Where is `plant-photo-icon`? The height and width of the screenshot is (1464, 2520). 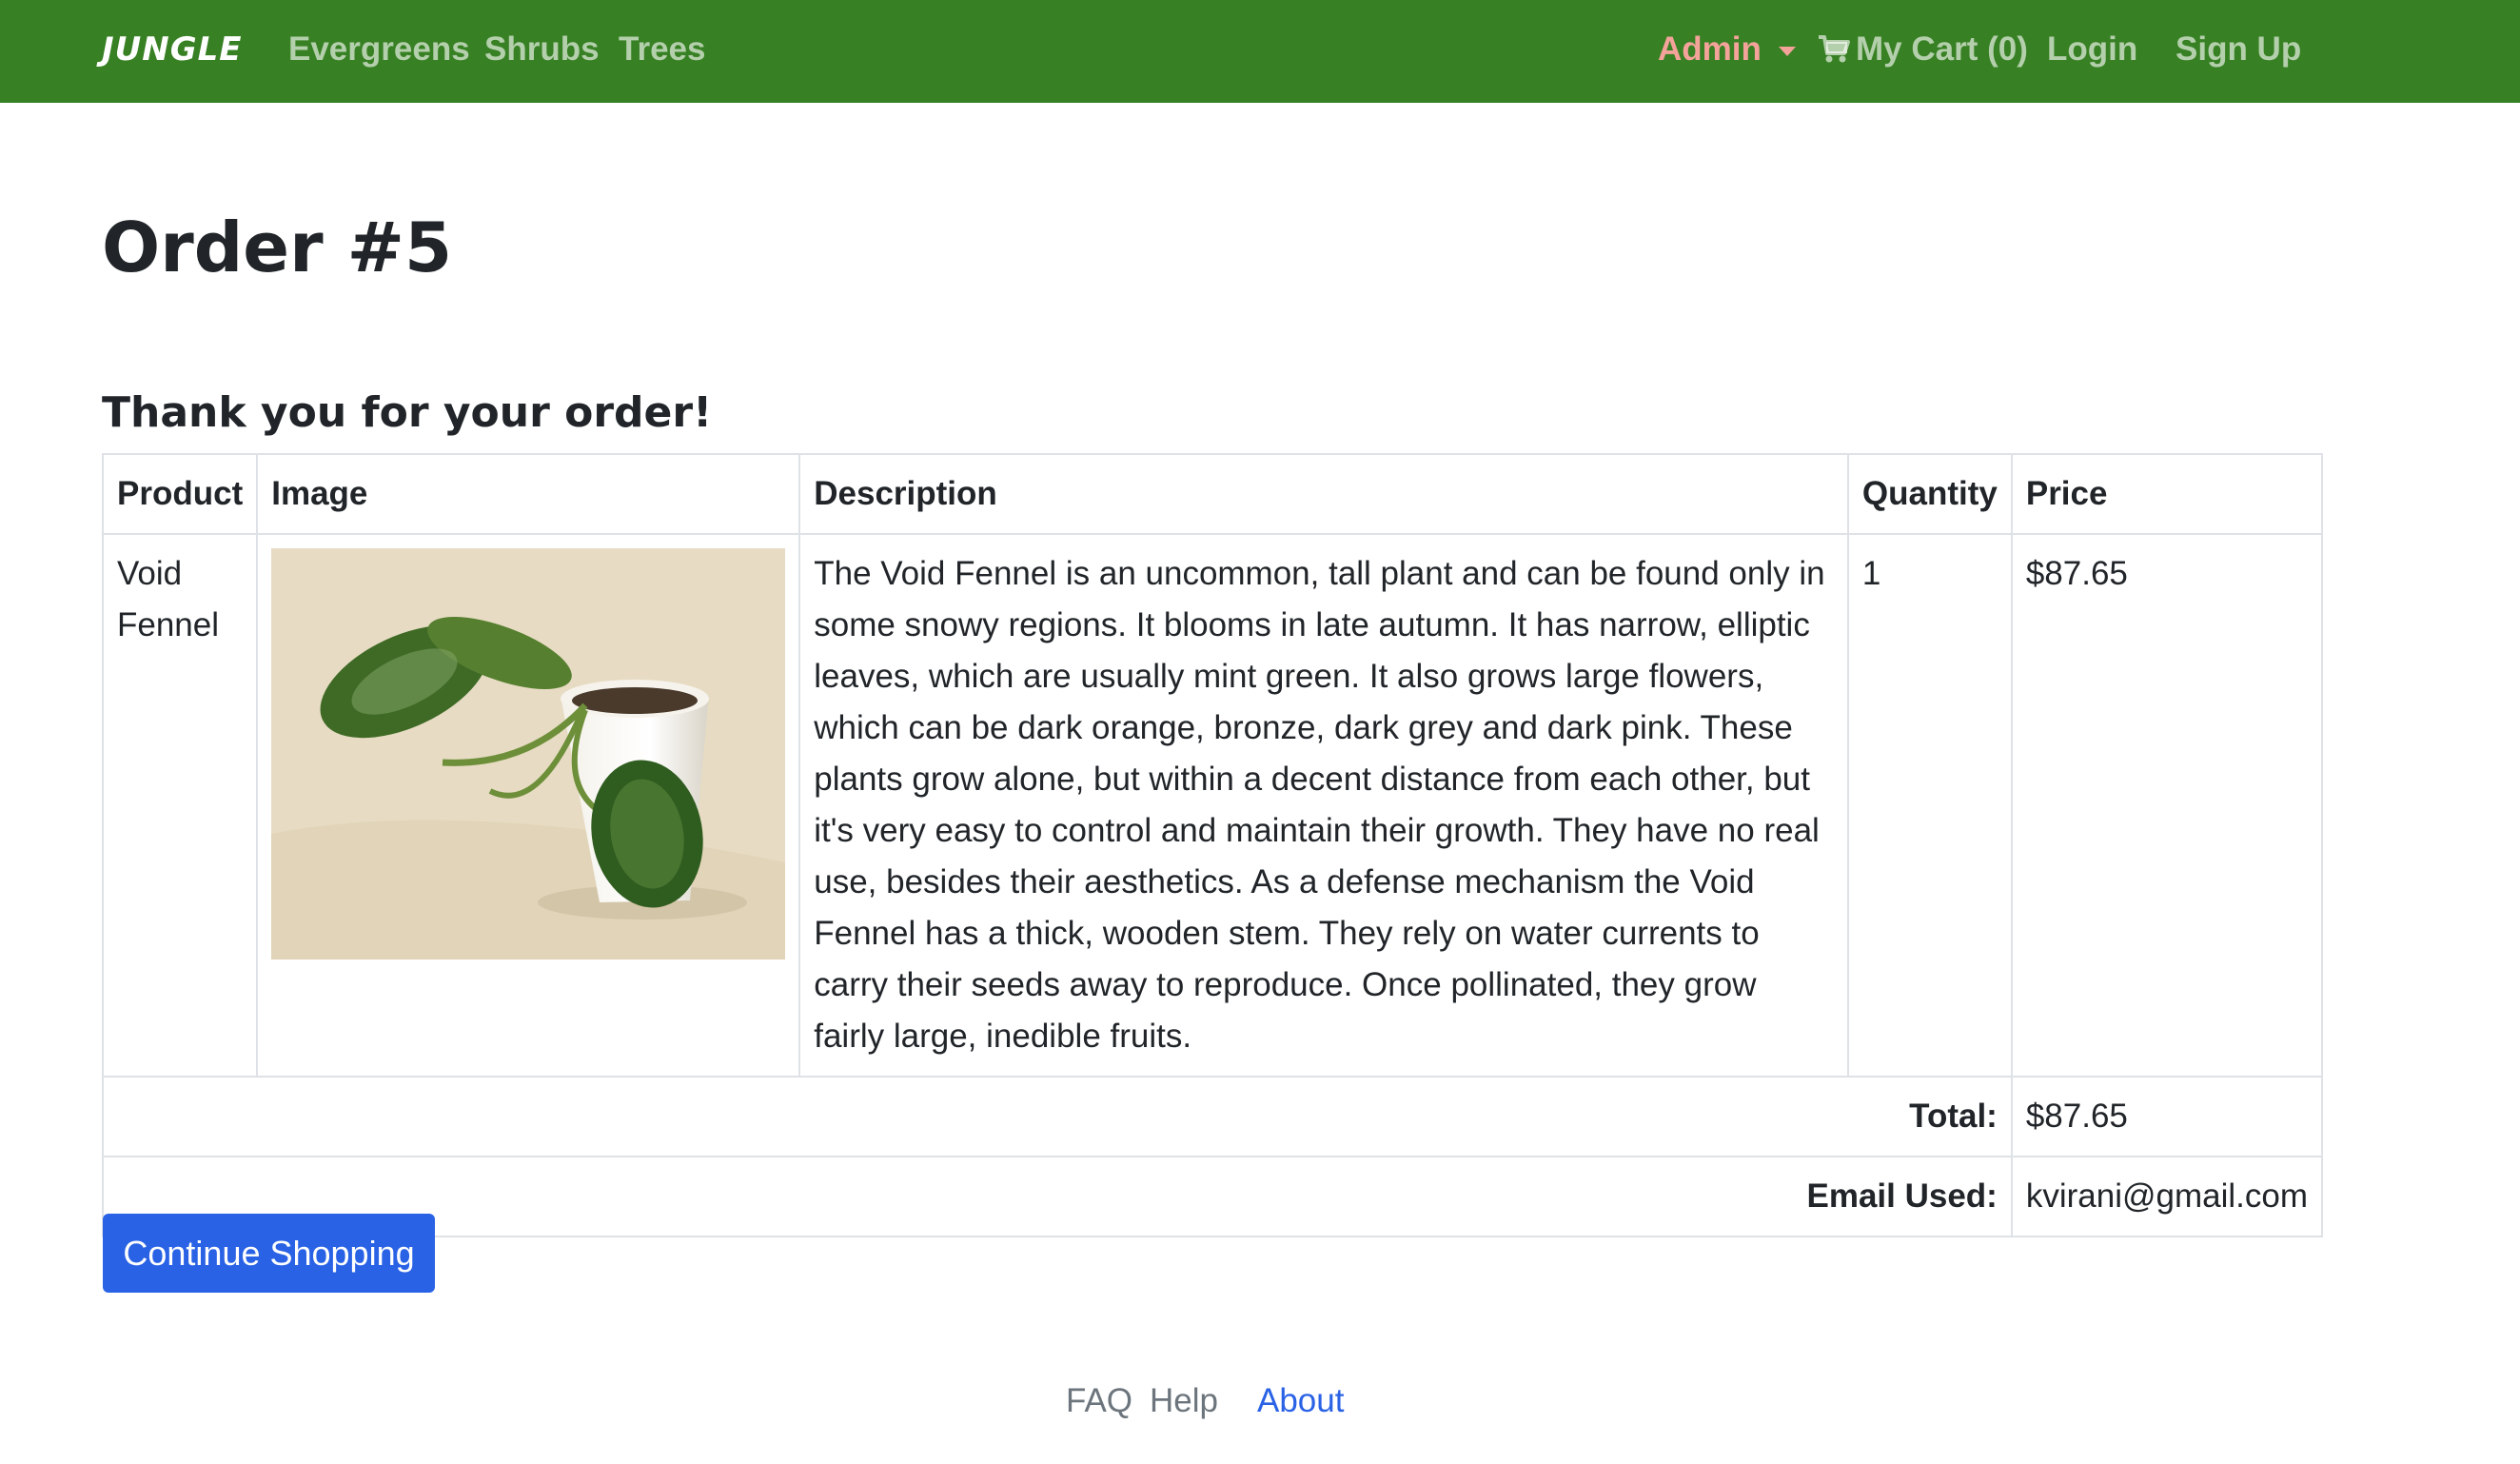
plant-photo-icon is located at coordinates (528, 754).